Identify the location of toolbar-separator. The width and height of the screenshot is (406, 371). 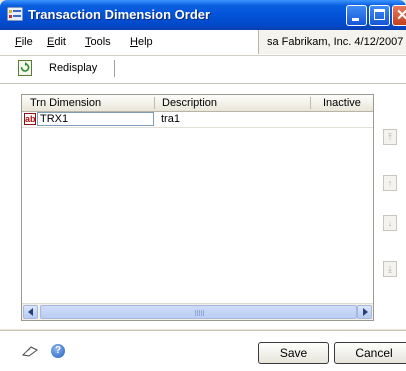
(114, 68).